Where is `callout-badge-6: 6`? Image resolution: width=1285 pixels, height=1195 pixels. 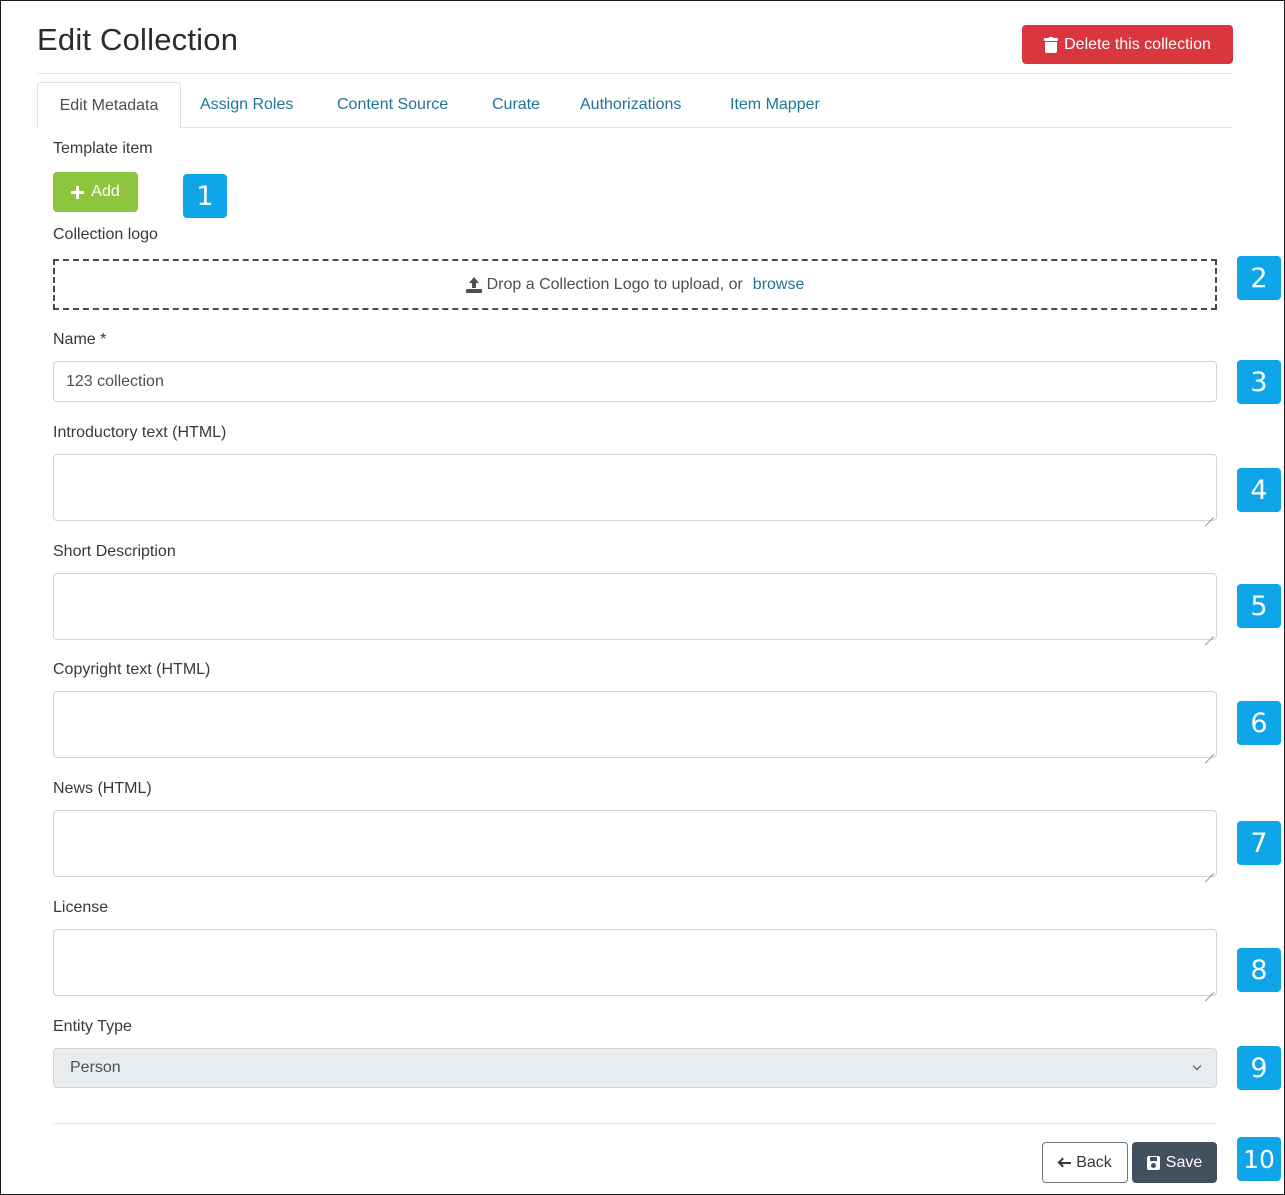
callout-badge-6: 6 is located at coordinates (1259, 723).